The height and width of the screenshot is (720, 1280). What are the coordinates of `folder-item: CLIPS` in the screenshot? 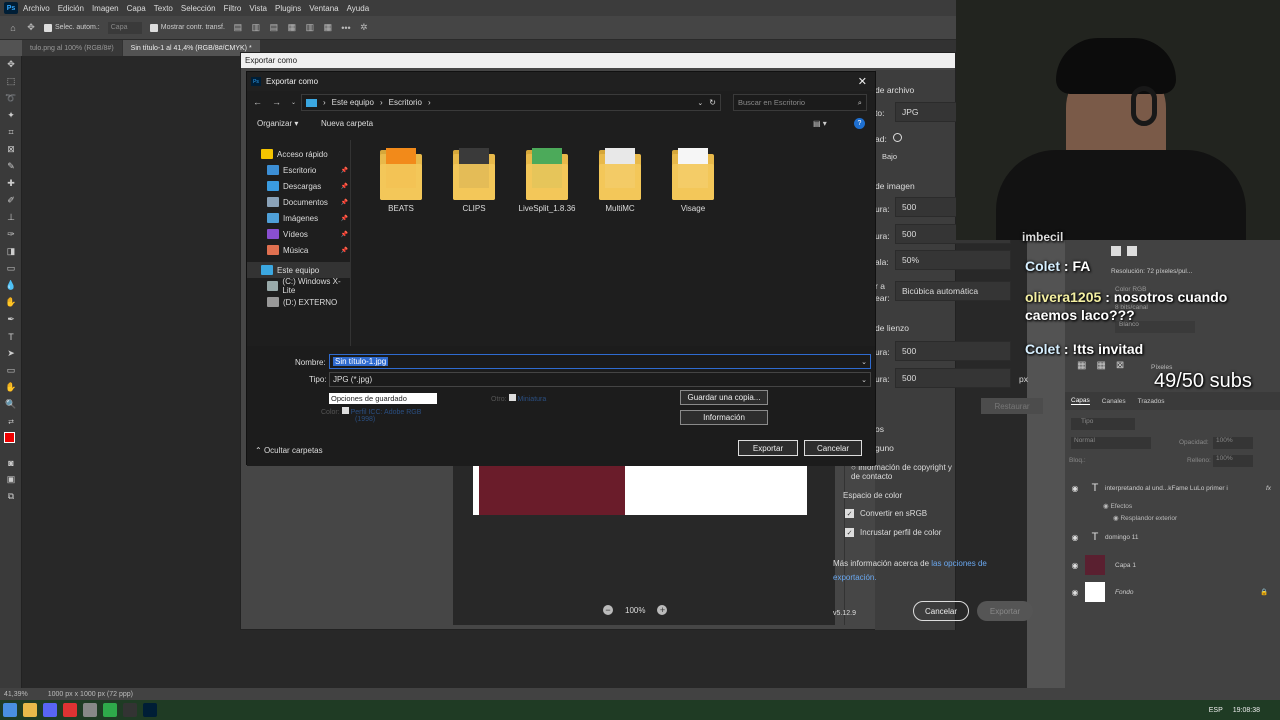 It's located at (474, 247).